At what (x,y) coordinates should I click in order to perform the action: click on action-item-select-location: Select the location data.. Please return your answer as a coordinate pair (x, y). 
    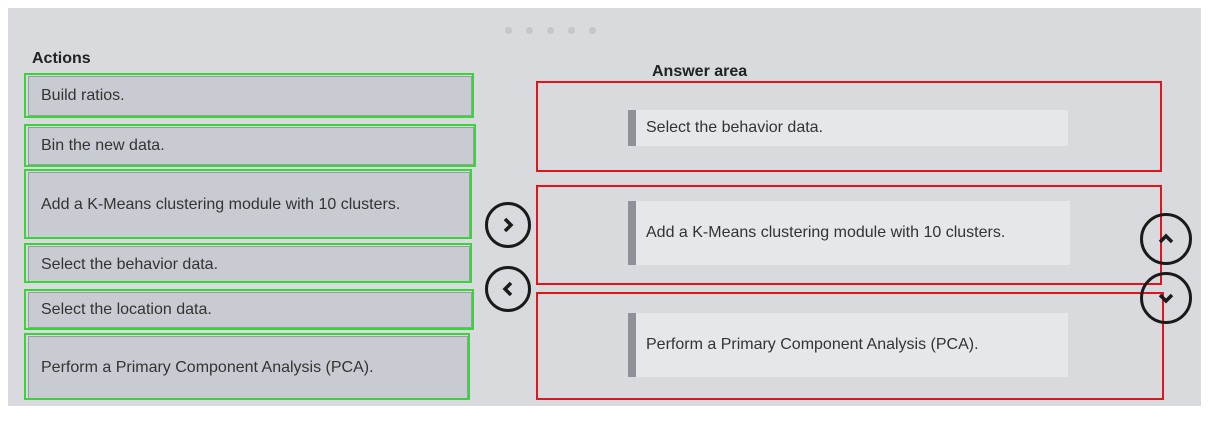
    Looking at the image, I should click on (250, 310).